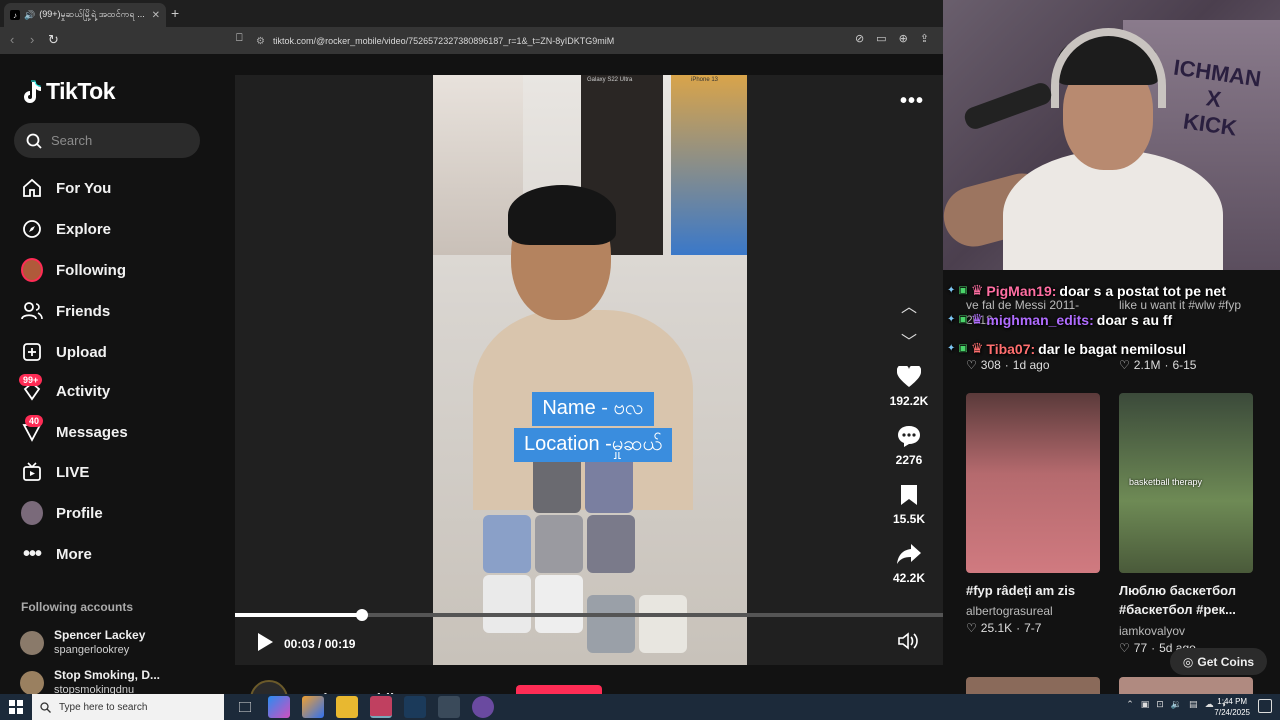  I want to click on profile-avatar-icon, so click(32, 513).